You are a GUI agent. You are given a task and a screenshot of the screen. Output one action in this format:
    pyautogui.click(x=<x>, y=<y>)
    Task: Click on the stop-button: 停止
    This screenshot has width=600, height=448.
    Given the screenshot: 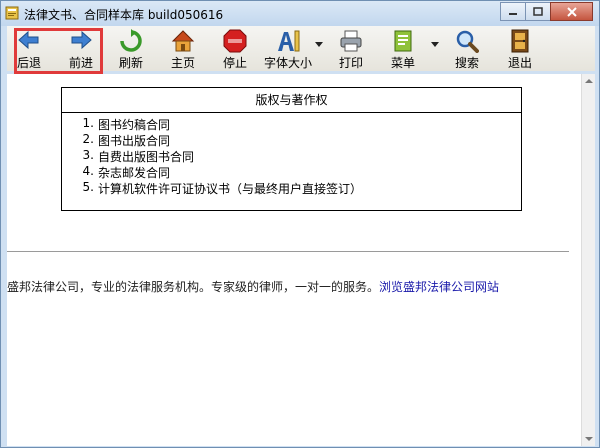 What is the action you would take?
    pyautogui.click(x=235, y=48)
    